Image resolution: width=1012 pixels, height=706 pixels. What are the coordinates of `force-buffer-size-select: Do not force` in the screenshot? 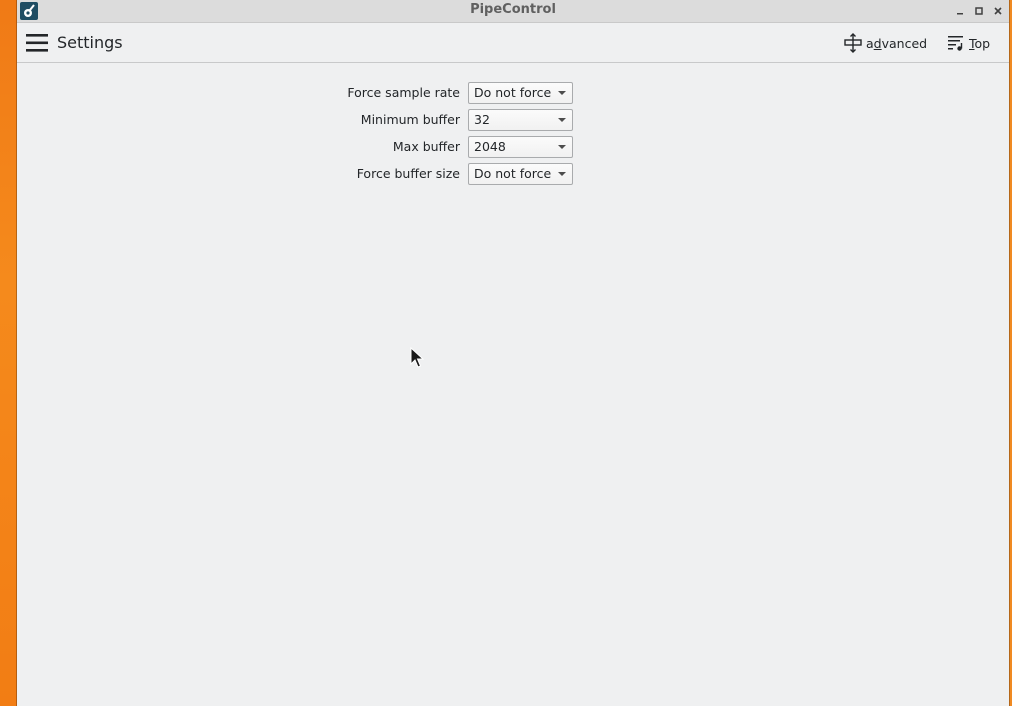 It's located at (520, 174).